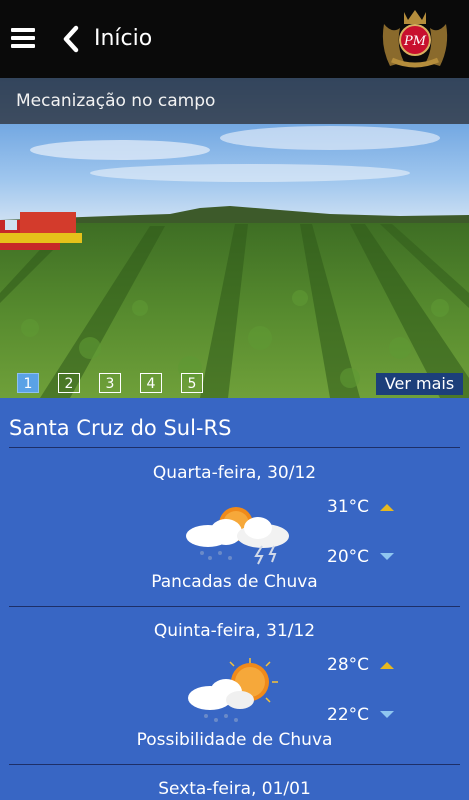  Describe the element at coordinates (234, 39) in the screenshot. I see `app-top-bar: Início PM` at that location.